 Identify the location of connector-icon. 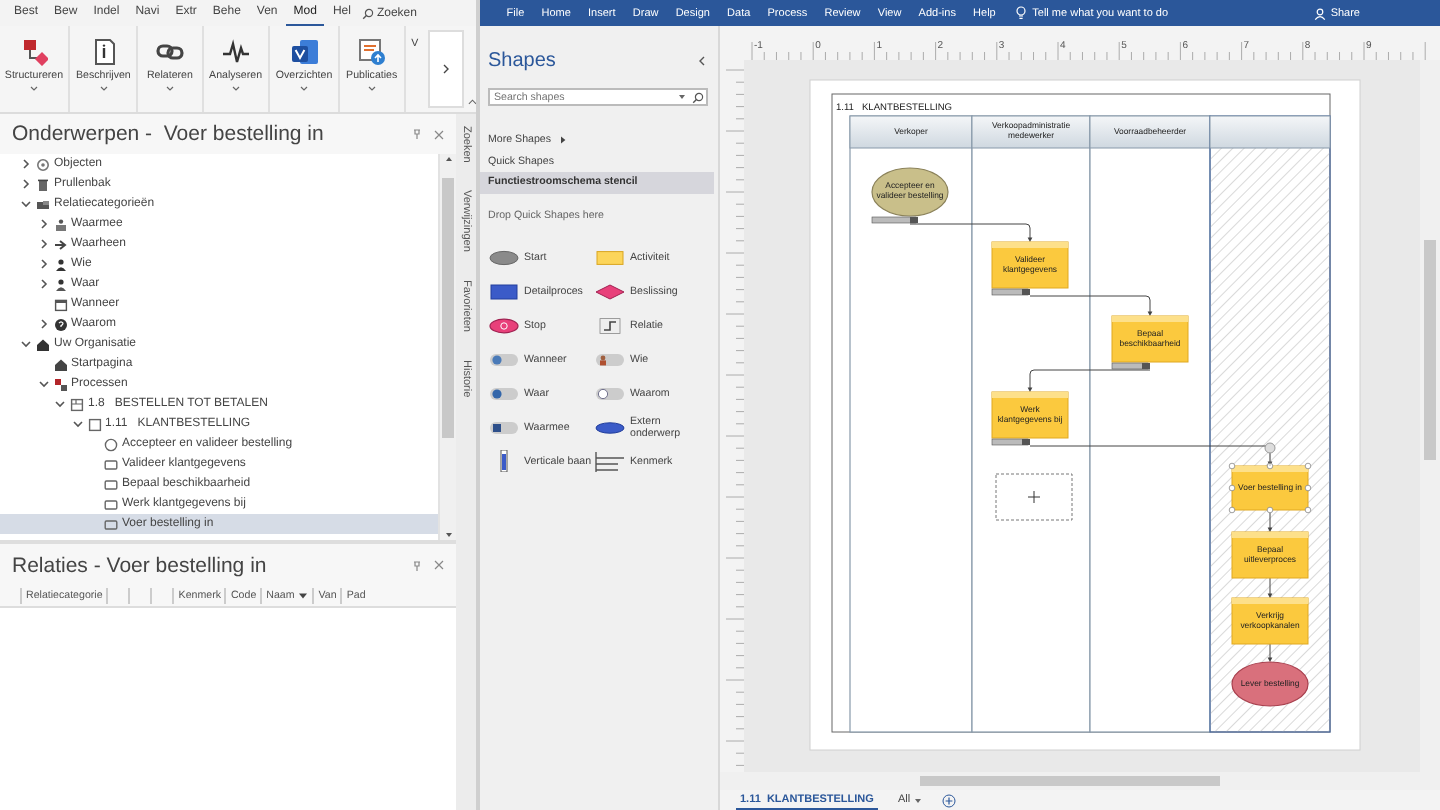
(610, 325).